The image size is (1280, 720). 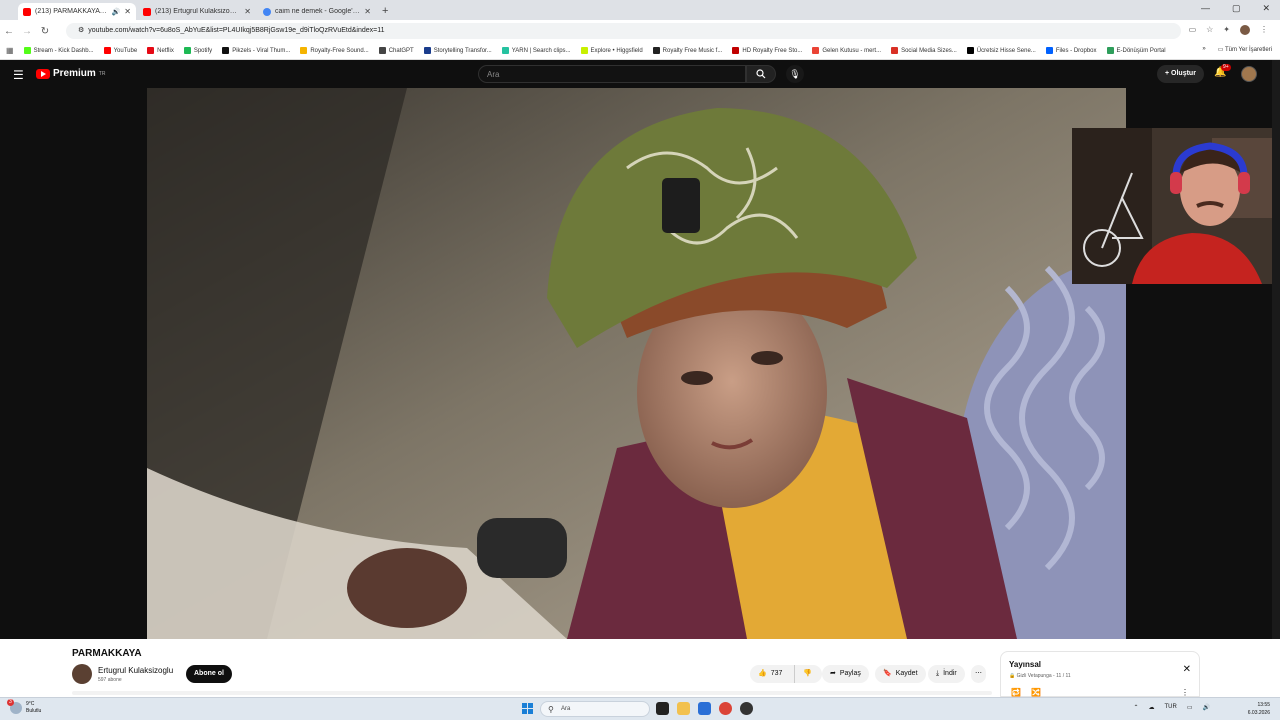 I want to click on bookmark-item: YouTube, so click(x=120, y=50).